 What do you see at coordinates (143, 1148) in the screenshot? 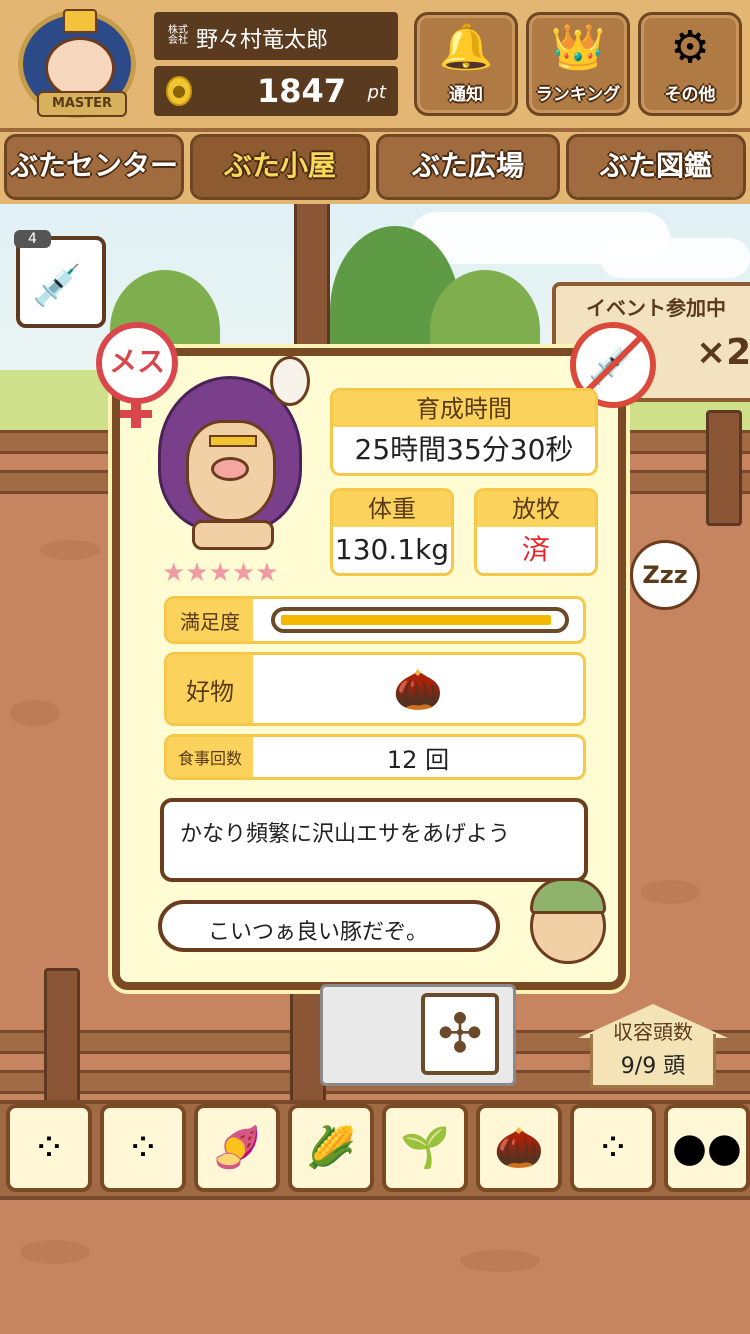
I see `mixed-feed-icon: ⁘` at bounding box center [143, 1148].